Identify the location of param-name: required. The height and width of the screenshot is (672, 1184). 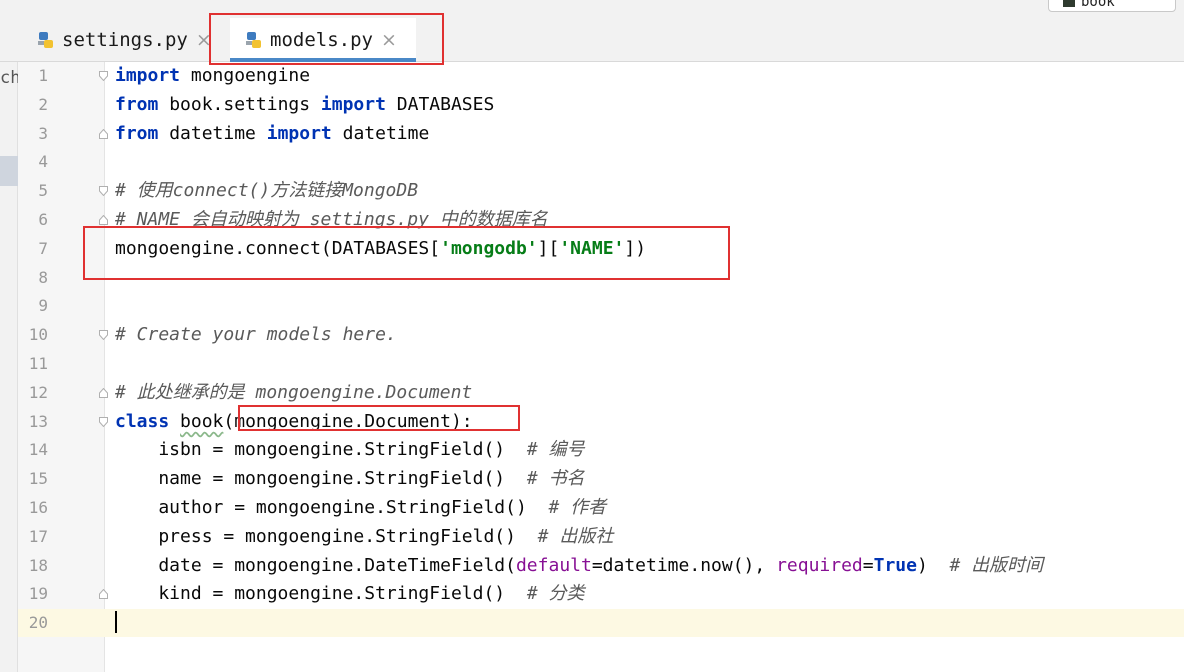
(819, 565).